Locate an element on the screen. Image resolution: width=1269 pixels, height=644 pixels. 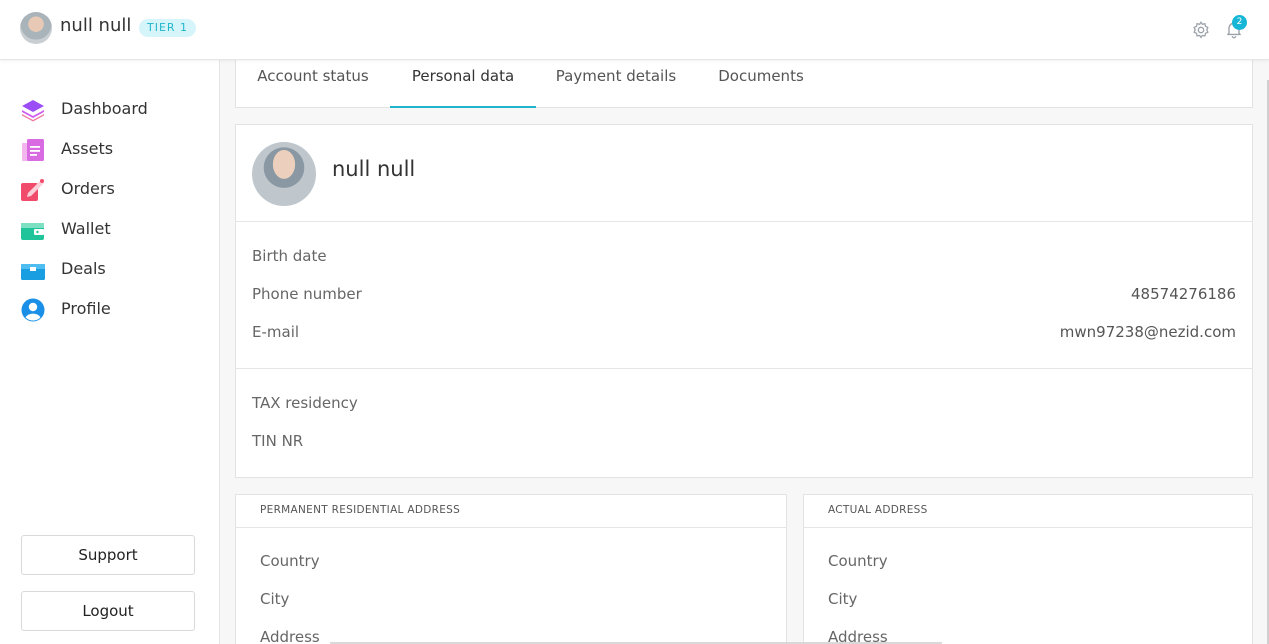
avatar is located at coordinates (36, 28).